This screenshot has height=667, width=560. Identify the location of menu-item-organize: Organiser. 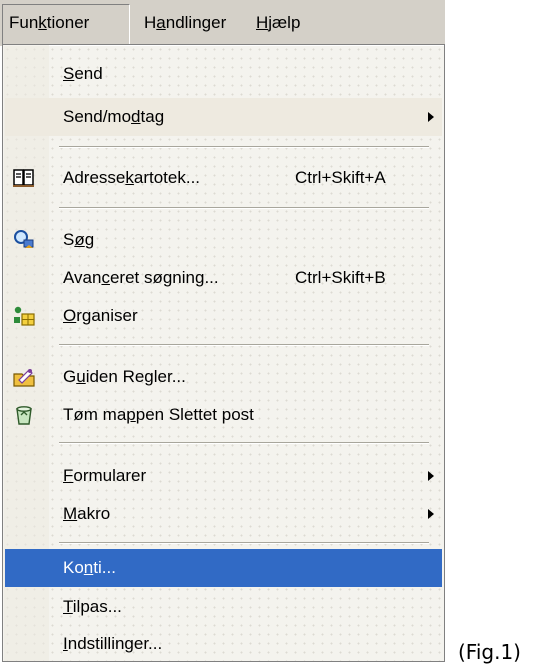
(223, 316).